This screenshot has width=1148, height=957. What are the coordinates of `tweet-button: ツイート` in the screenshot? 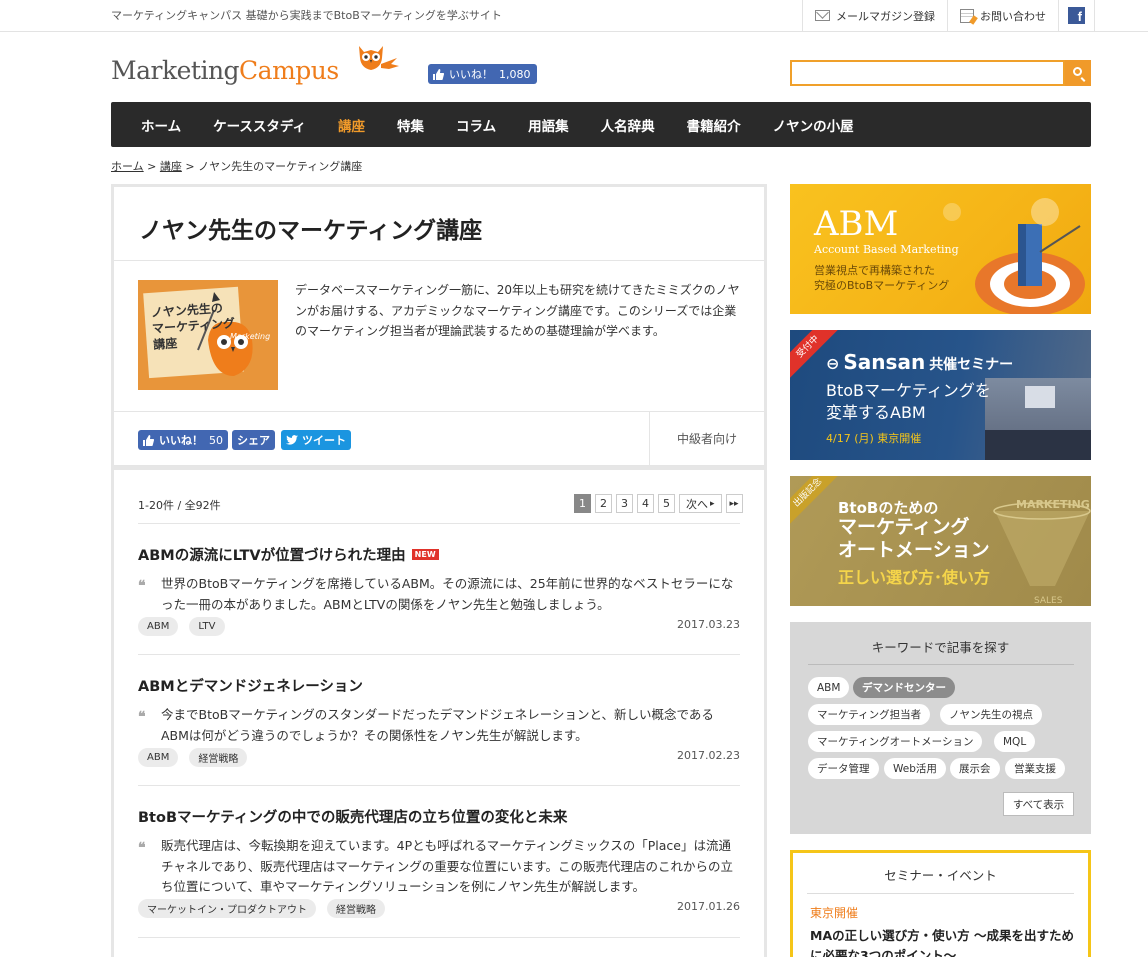 It's located at (316, 440).